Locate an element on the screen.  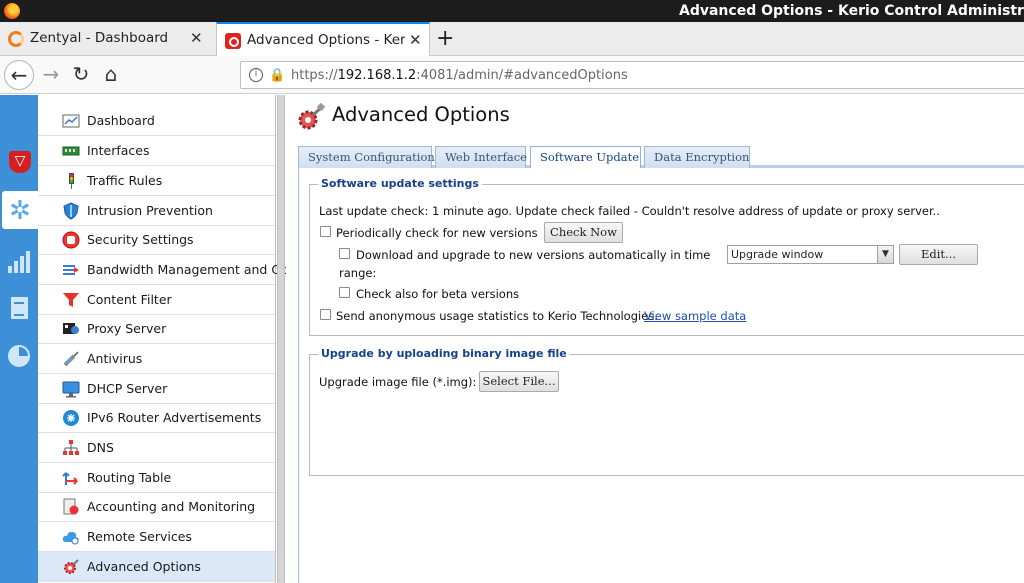
browser-tab-zentyal: Zentyal - Dashboard ✕ is located at coordinates (106, 39).